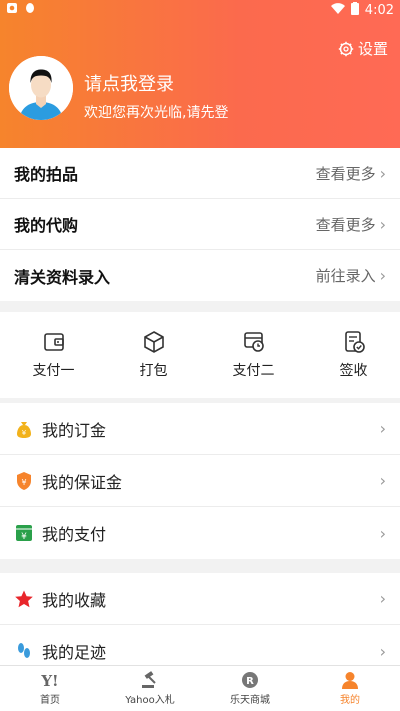  I want to click on package-box-icon, so click(154, 342).